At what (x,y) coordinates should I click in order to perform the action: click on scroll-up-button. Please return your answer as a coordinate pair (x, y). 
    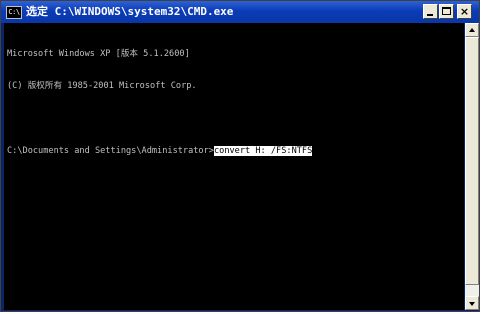
    Looking at the image, I should click on (472, 30).